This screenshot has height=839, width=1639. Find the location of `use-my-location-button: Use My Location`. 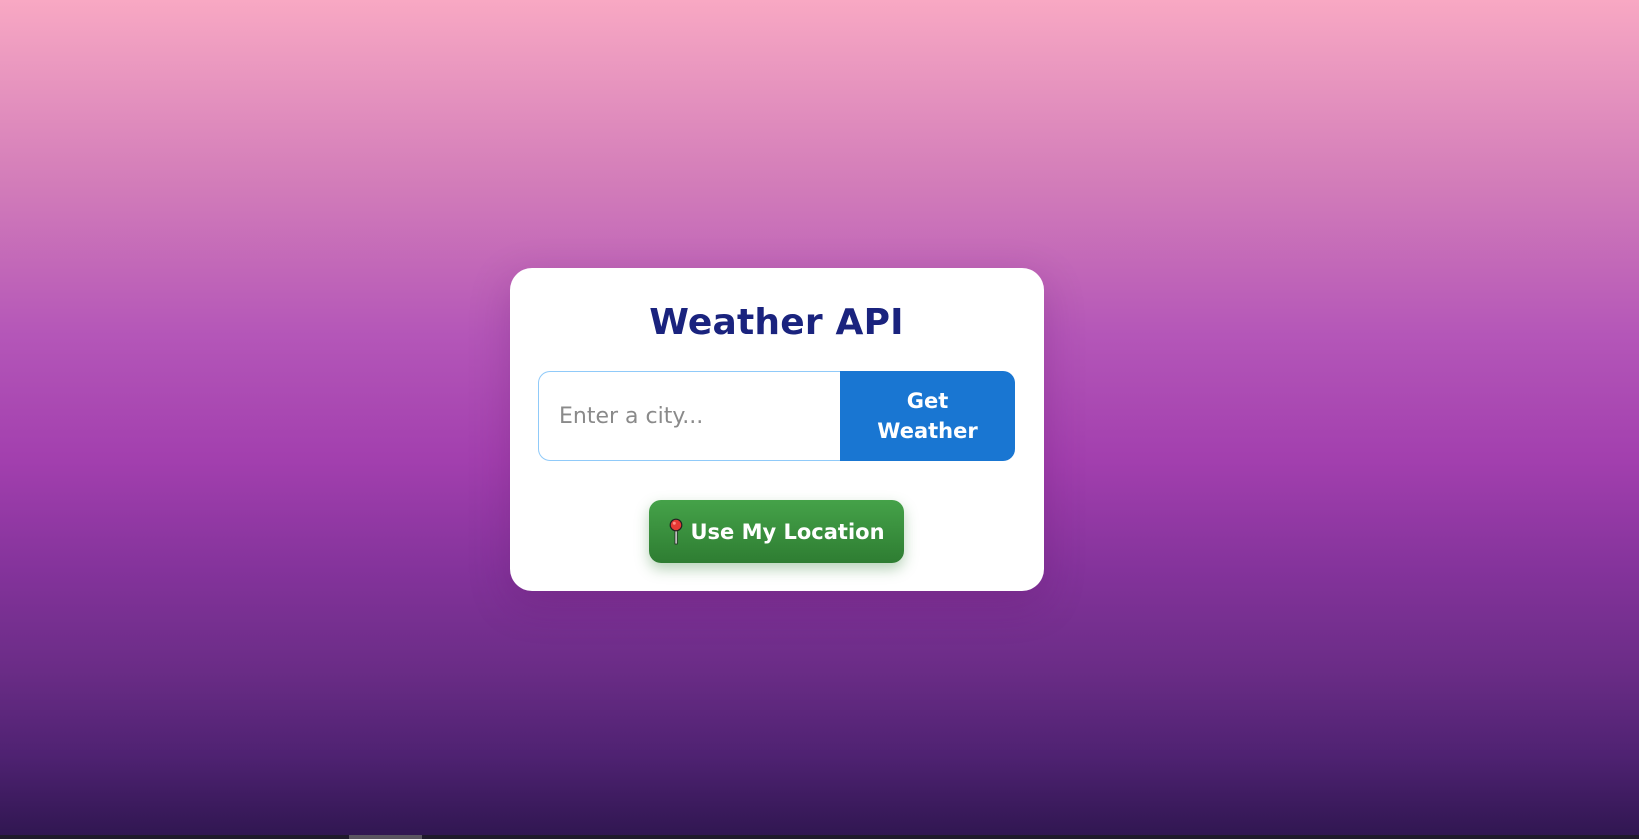

use-my-location-button: Use My Location is located at coordinates (776, 531).